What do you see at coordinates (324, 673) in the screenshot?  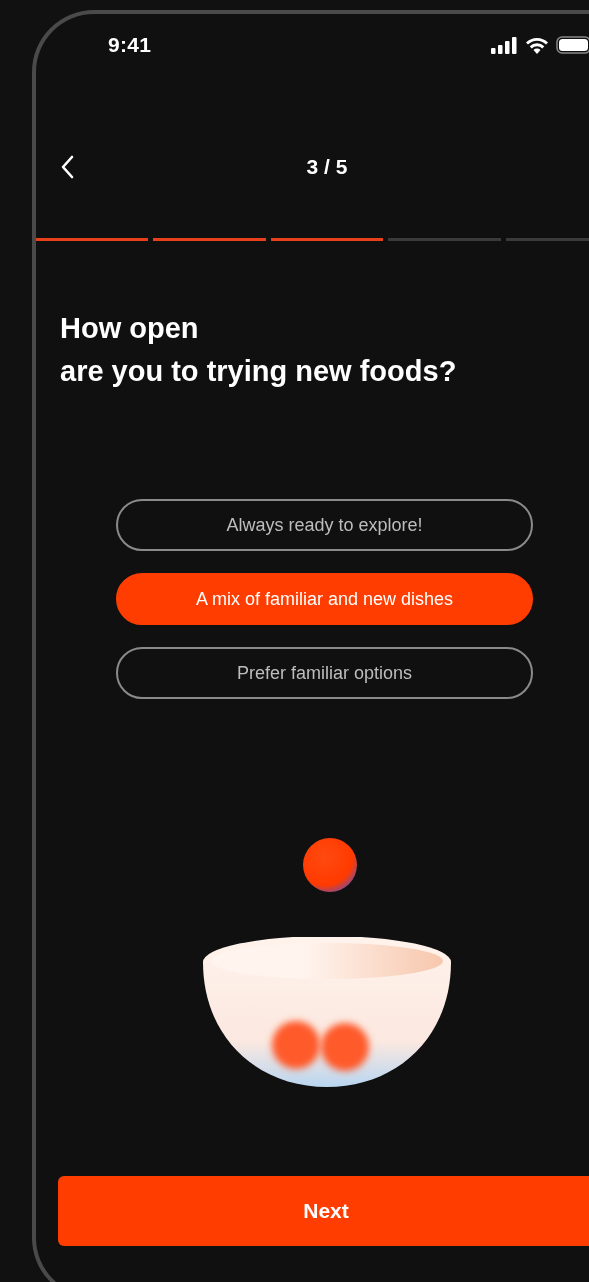 I see `answer-option: Prefer familiar options` at bounding box center [324, 673].